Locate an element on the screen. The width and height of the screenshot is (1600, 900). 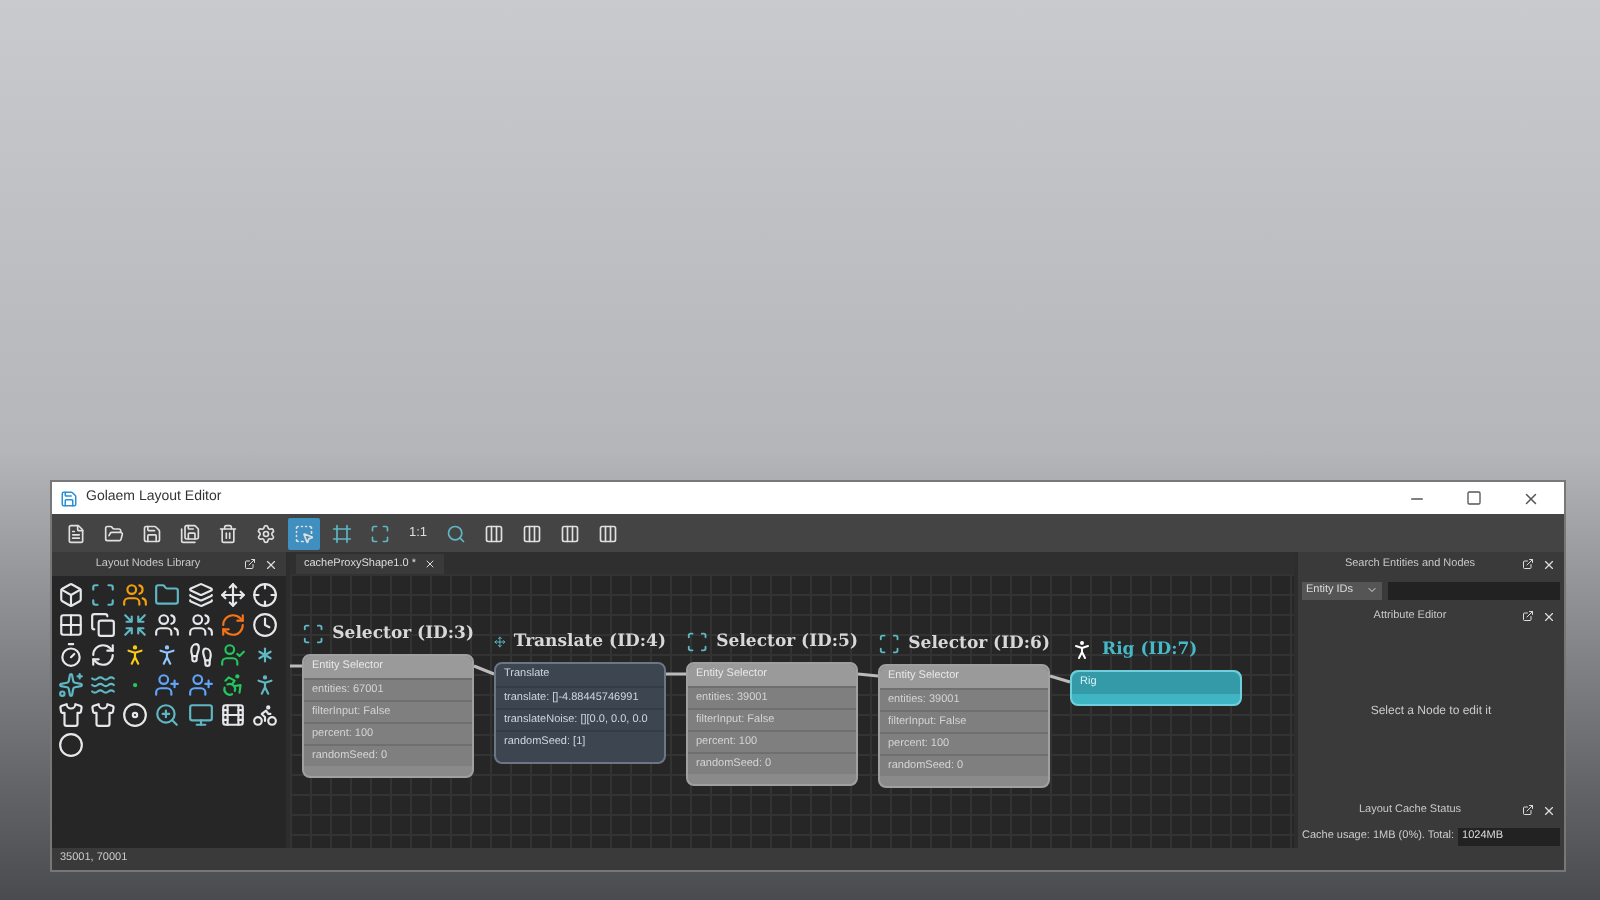
monitor-icon is located at coordinates (200, 715).